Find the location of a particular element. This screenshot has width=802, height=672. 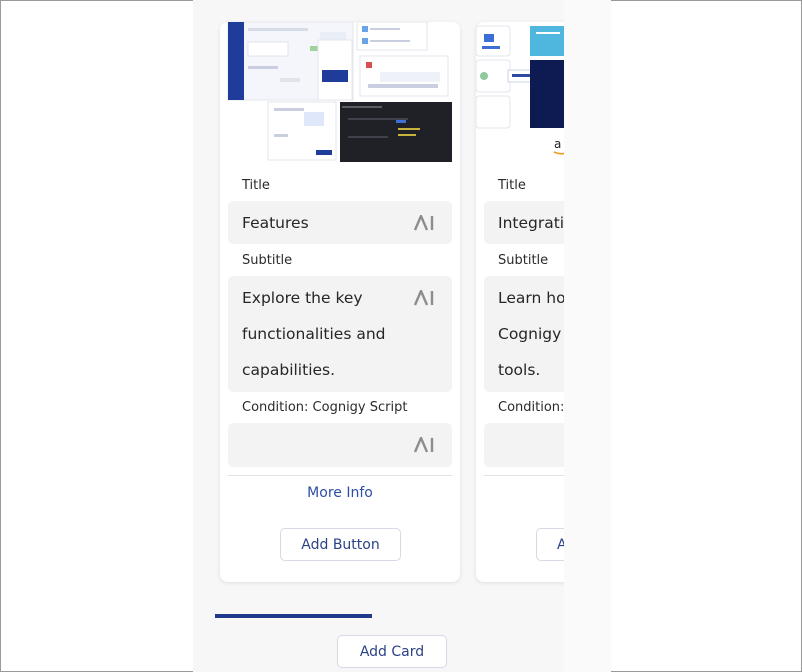

condition-label: Condition: Cognigy Script is located at coordinates (325, 407).